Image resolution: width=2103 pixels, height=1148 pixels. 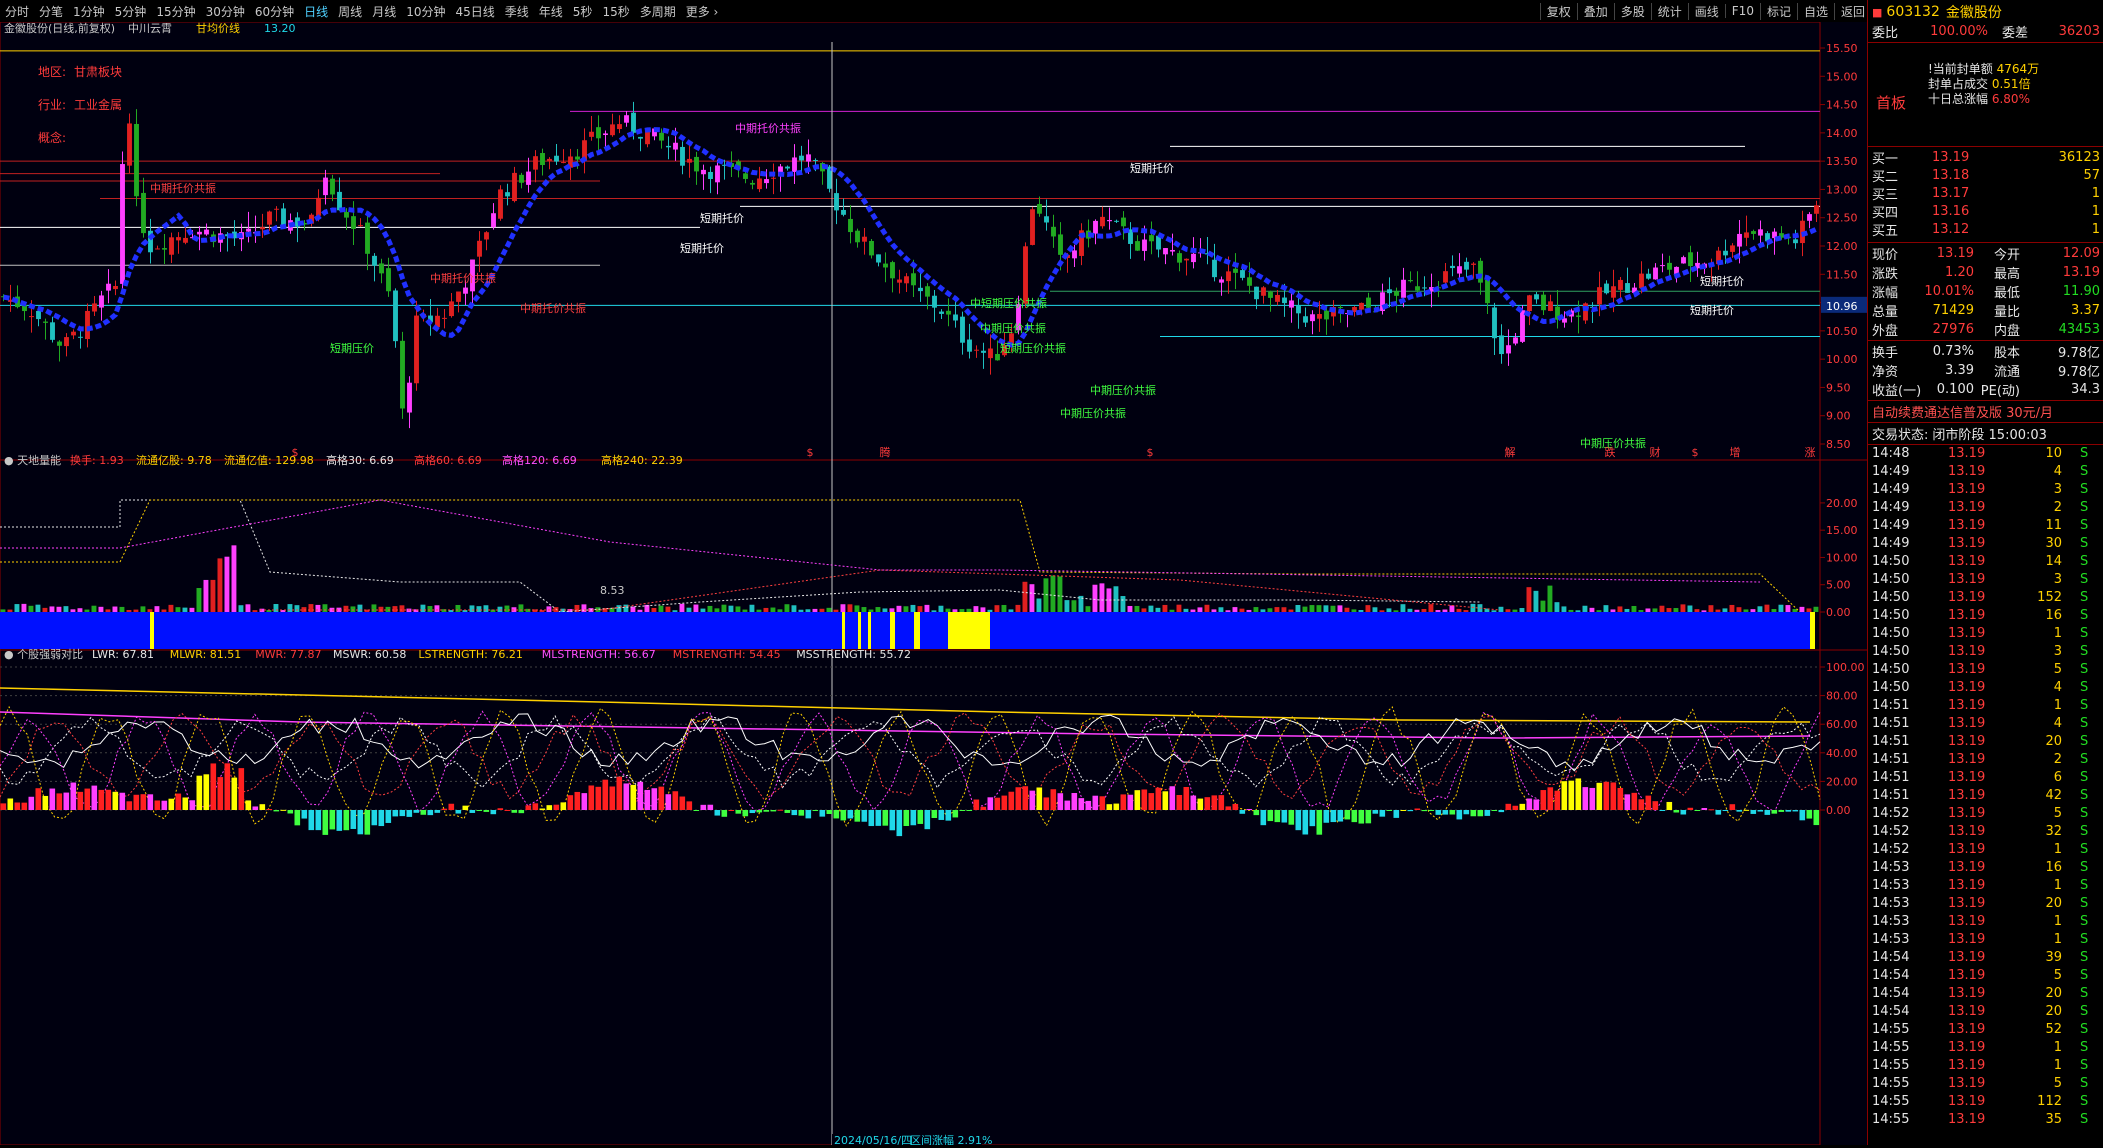 What do you see at coordinates (1595, 11) in the screenshot?
I see `tool-button-1: 叠加` at bounding box center [1595, 11].